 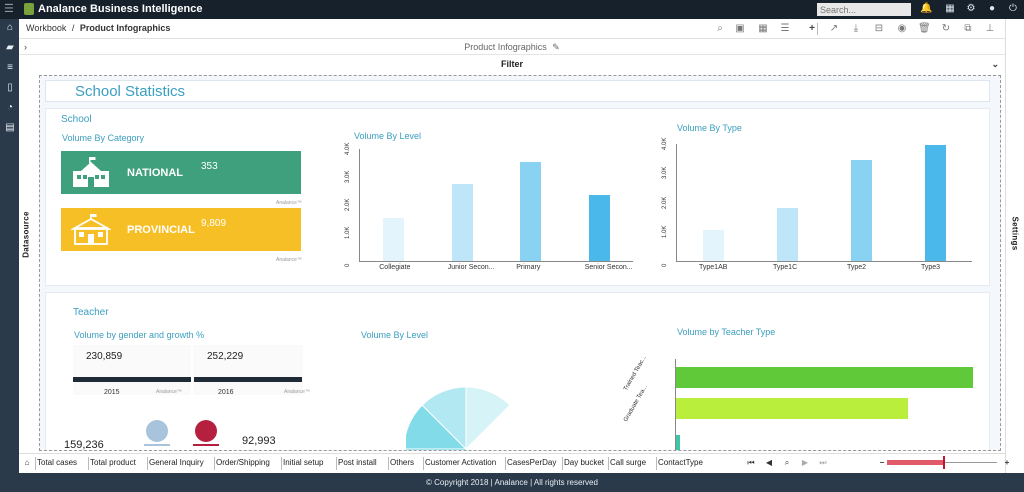 I want to click on provincial-value: 9,809, so click(x=214, y=223).